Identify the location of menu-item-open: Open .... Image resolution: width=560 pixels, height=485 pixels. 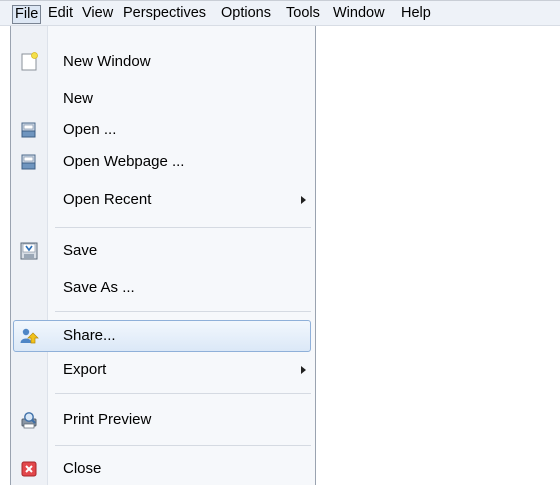
(163, 130).